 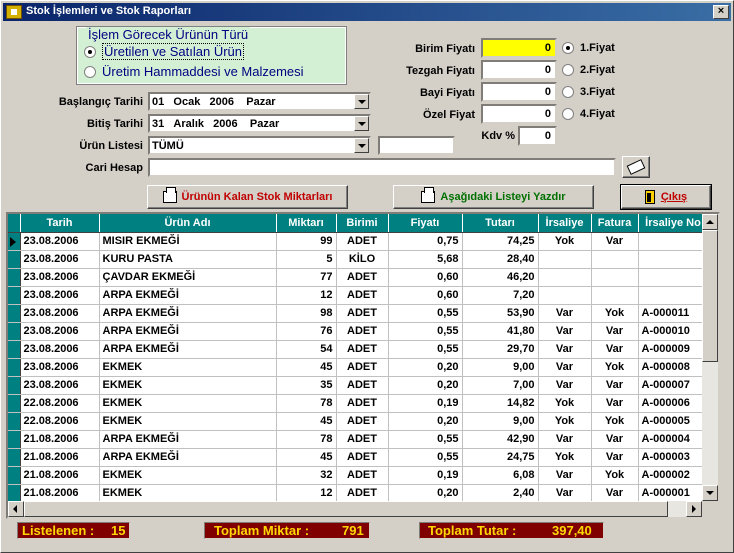 I want to click on current-row-indicator-icon, so click(x=14, y=241).